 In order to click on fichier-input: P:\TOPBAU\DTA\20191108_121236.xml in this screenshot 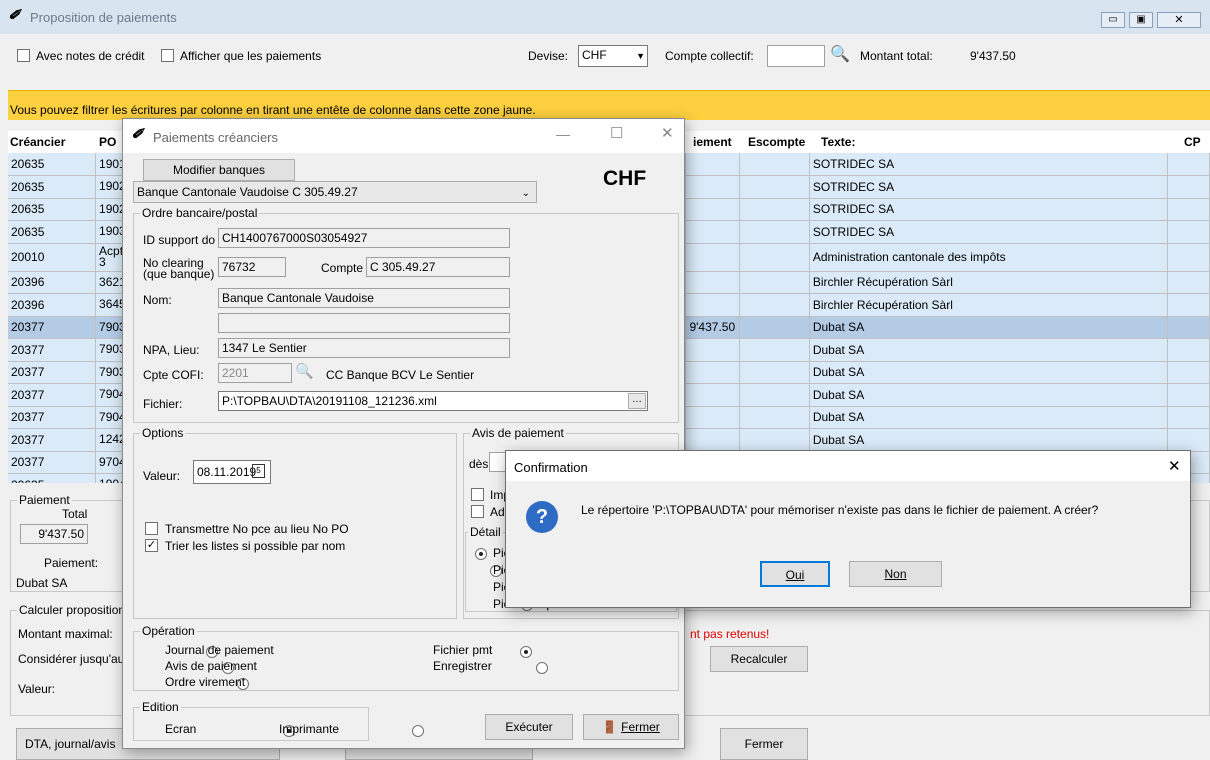, I will do `click(433, 401)`.